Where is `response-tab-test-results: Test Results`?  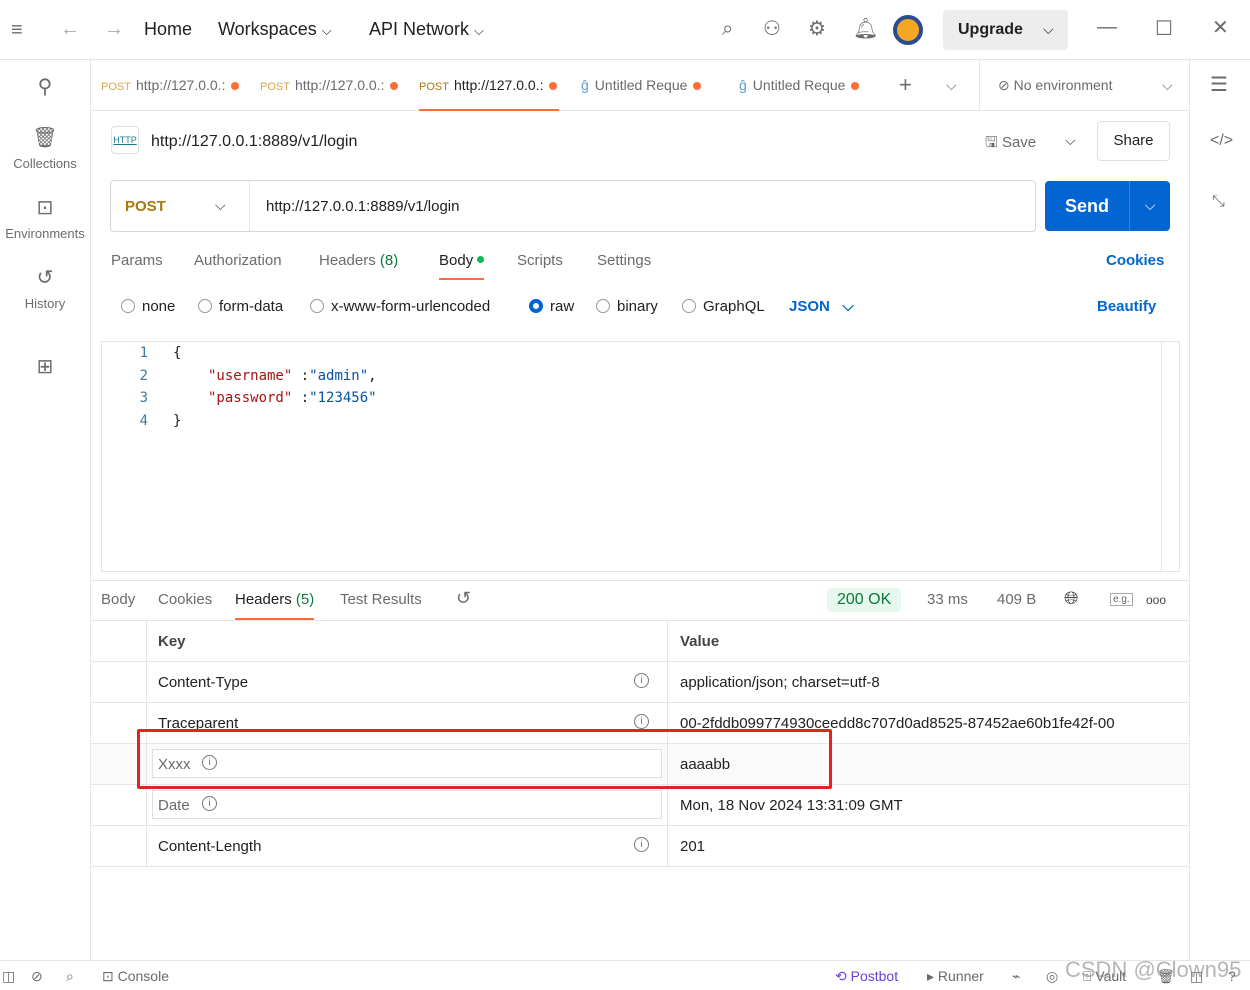 response-tab-test-results: Test Results is located at coordinates (381, 599).